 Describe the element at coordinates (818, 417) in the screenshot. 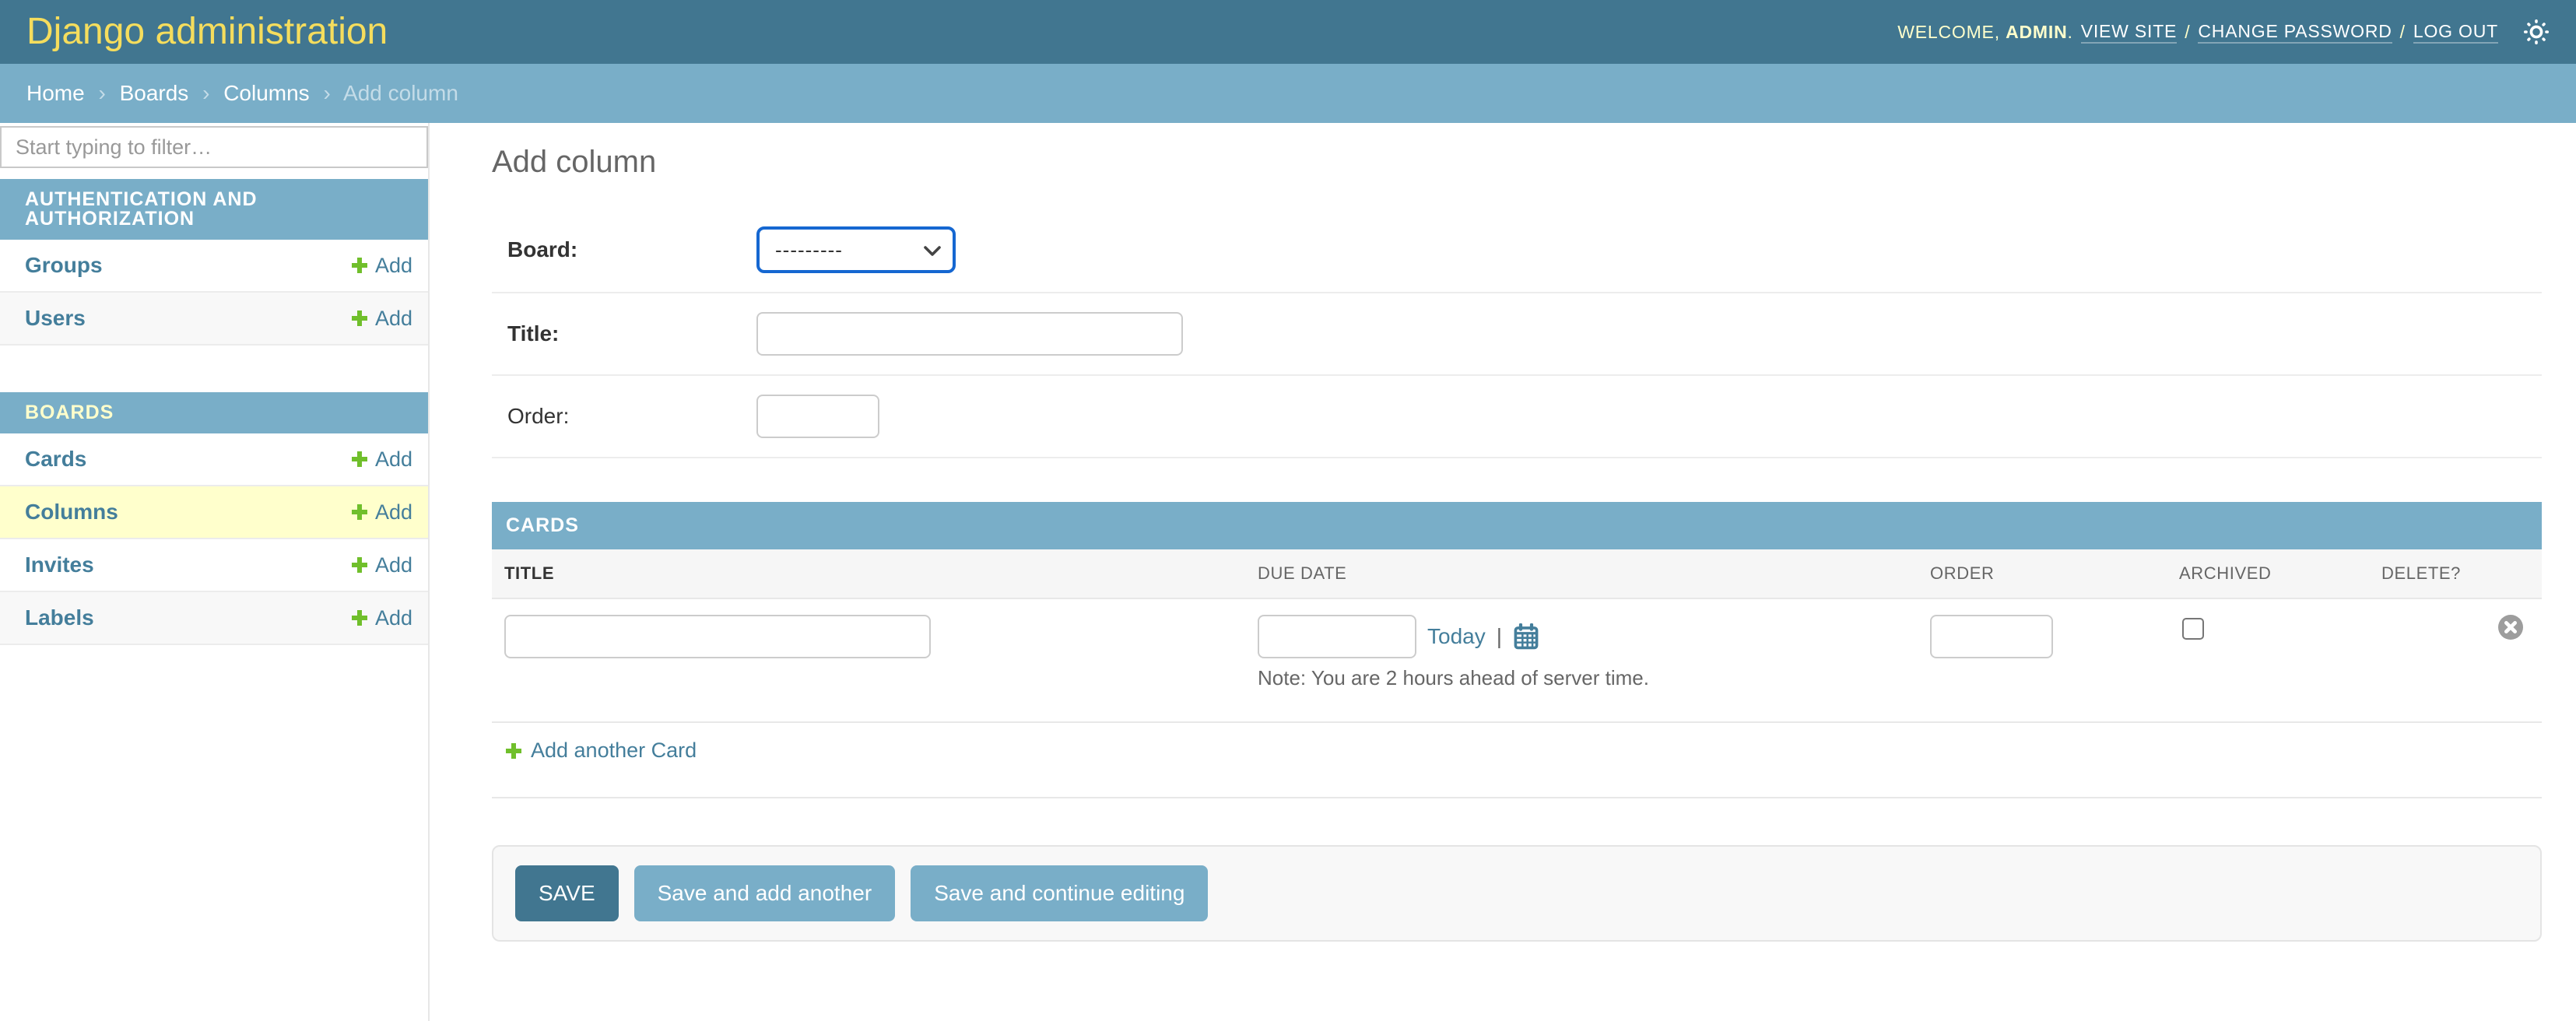

I see `order-input` at that location.